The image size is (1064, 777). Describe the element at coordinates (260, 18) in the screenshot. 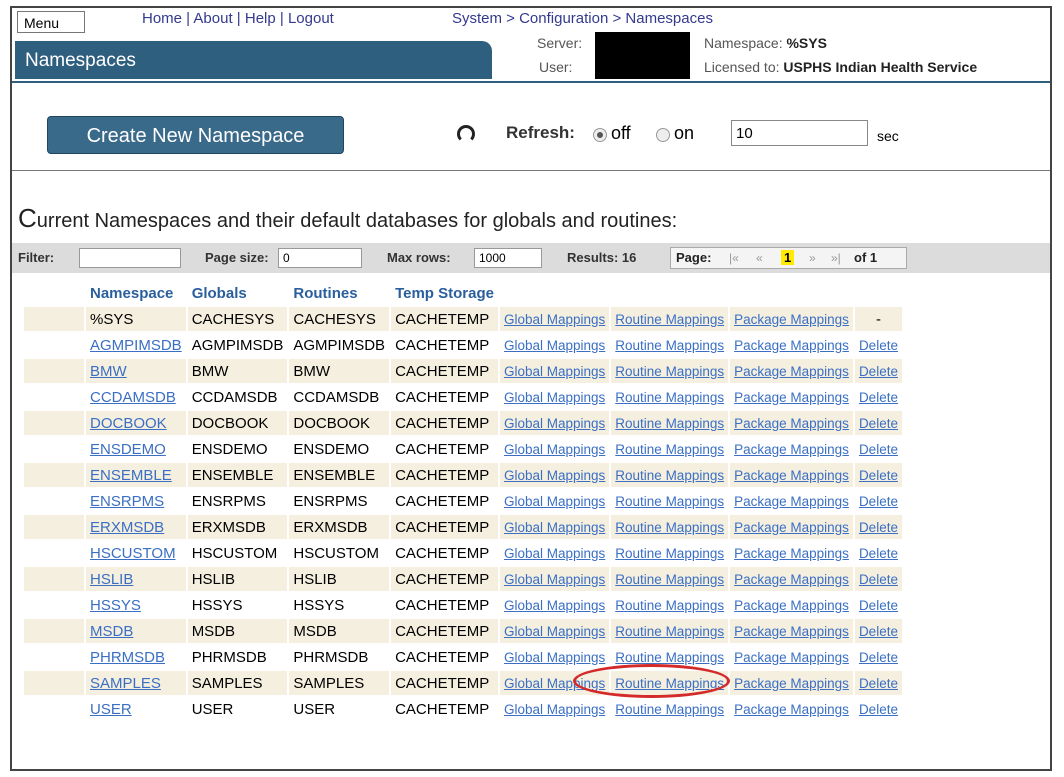

I see `help-link: Help` at that location.